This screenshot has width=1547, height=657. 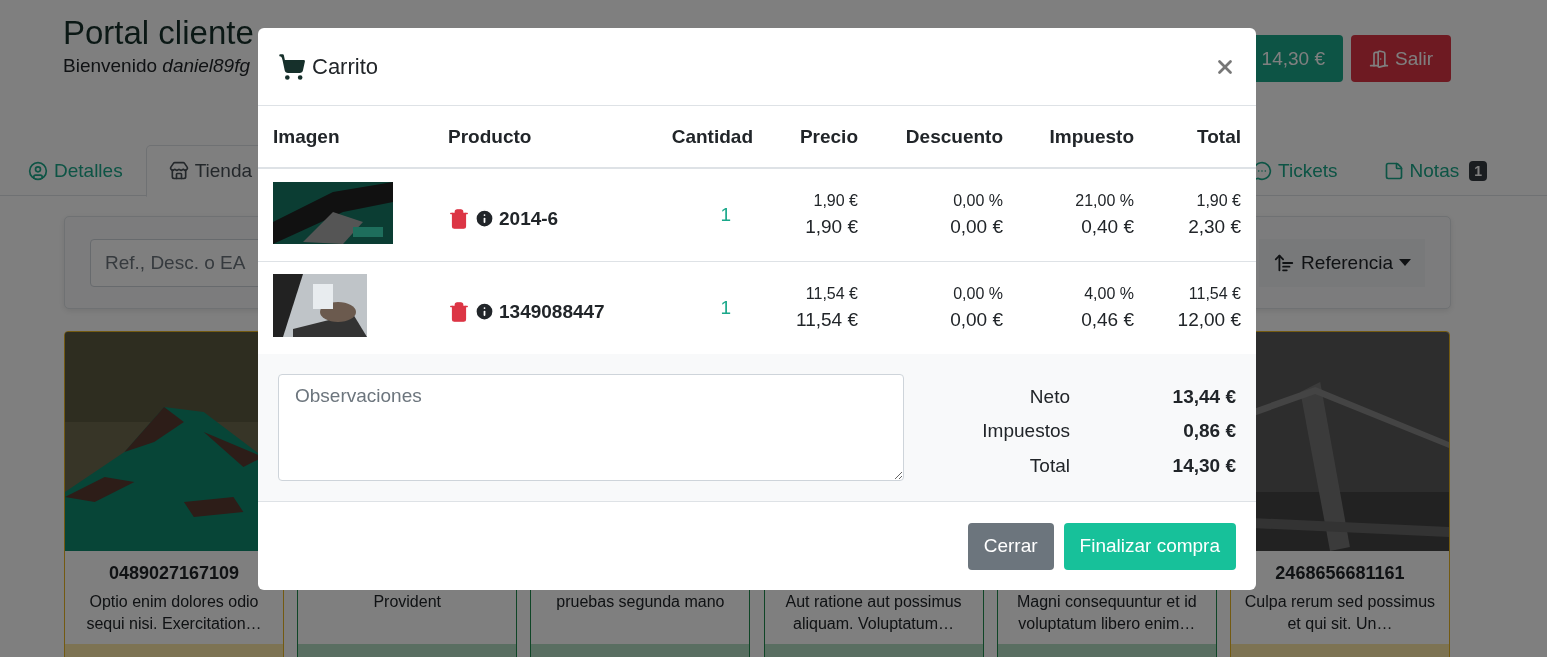 I want to click on tab-label: Tickets, so click(x=1308, y=171).